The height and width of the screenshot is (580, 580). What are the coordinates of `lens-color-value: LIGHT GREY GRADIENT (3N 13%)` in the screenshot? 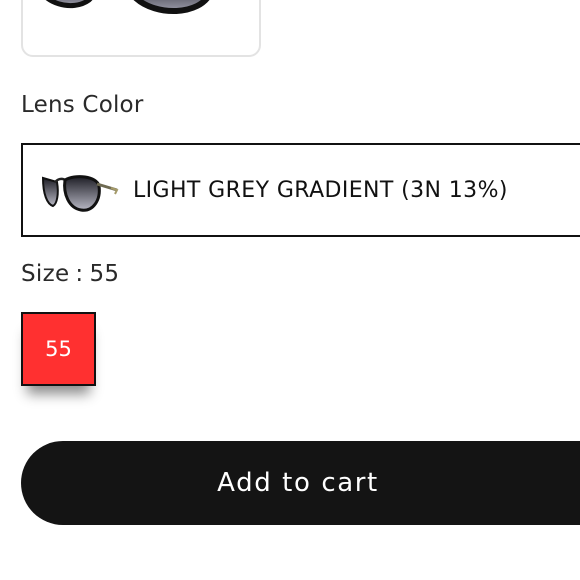 It's located at (320, 190).